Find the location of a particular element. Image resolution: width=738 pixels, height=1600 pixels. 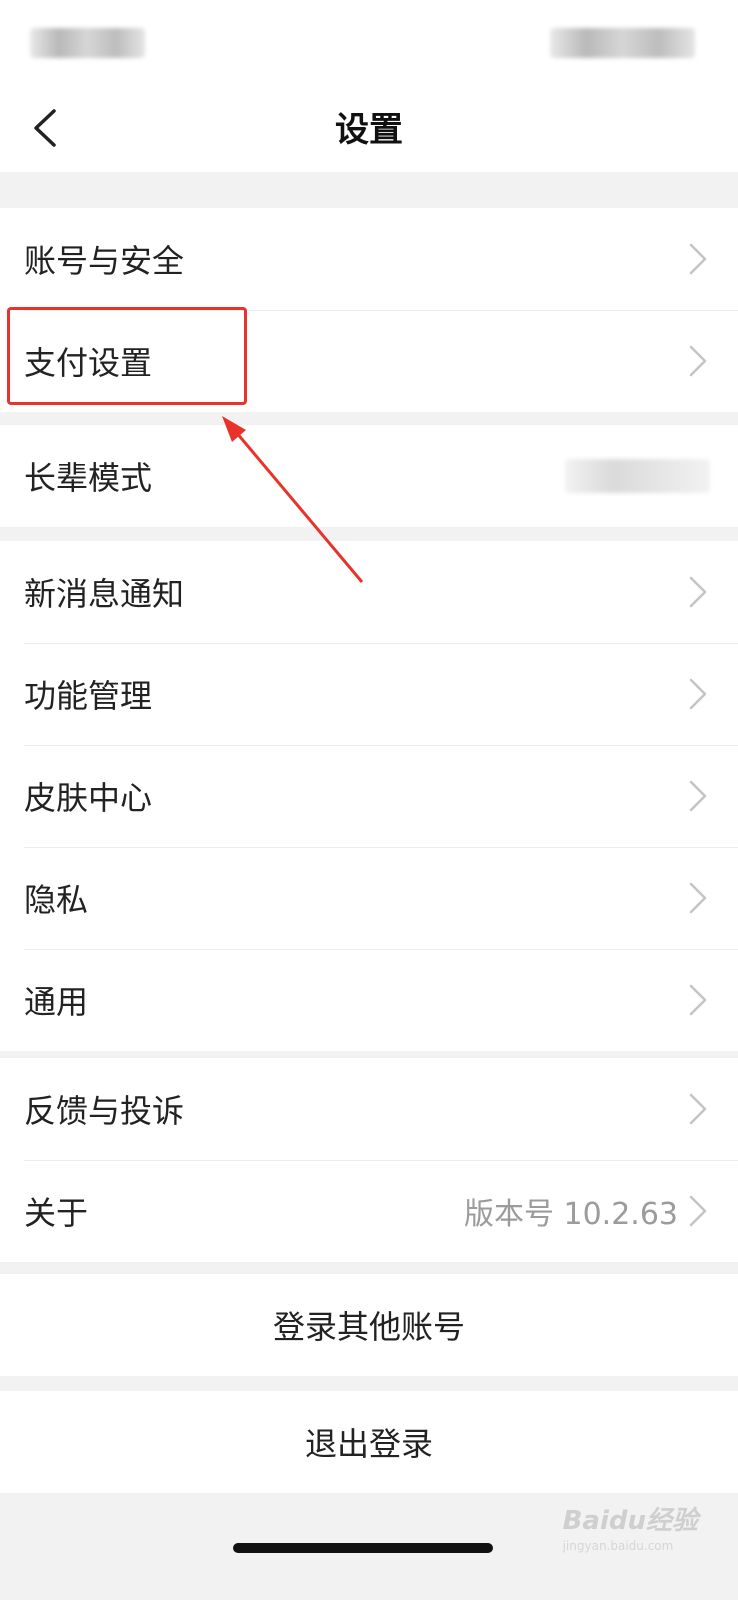

settings-group-elder-mode: 长辈模式 is located at coordinates (369, 476).